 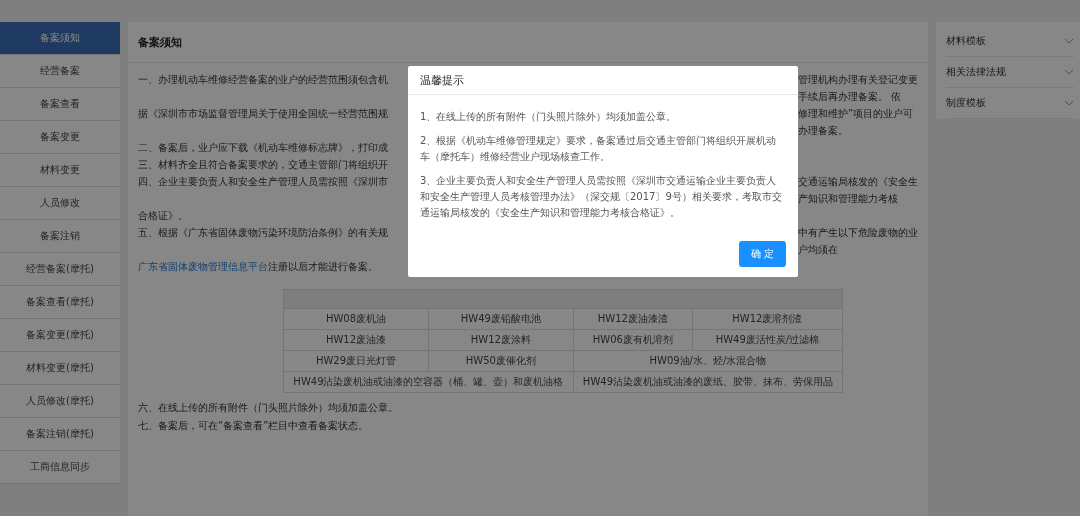 What do you see at coordinates (599, 149) in the screenshot?
I see `dialog-text: 2、根据《机动车维修管理规定》要求，备案通过后交通主管部门将组织开展机动车（摩托车）维修经营业户现场核查工作。` at bounding box center [599, 149].